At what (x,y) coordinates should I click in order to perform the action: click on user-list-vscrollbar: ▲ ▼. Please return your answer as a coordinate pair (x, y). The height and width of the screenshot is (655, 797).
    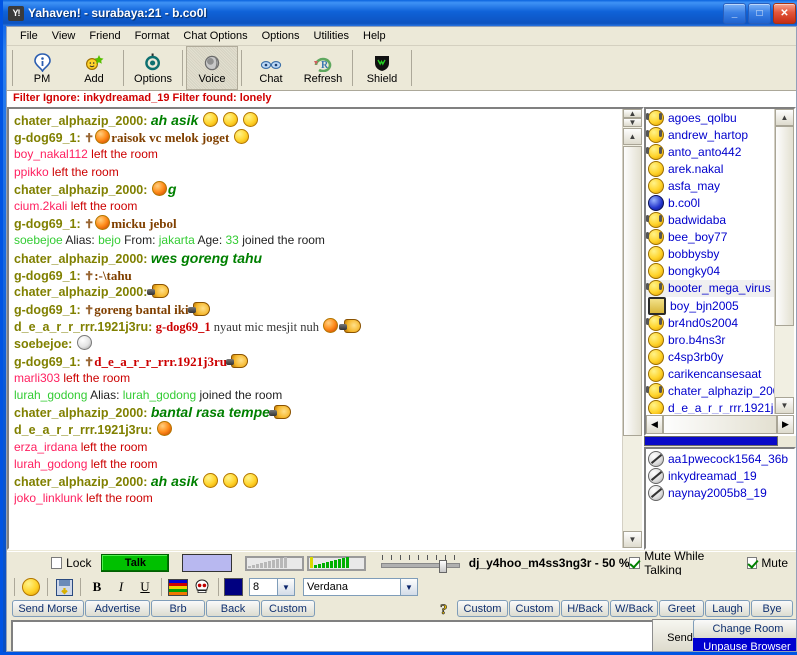
    Looking at the image, I should click on (784, 261).